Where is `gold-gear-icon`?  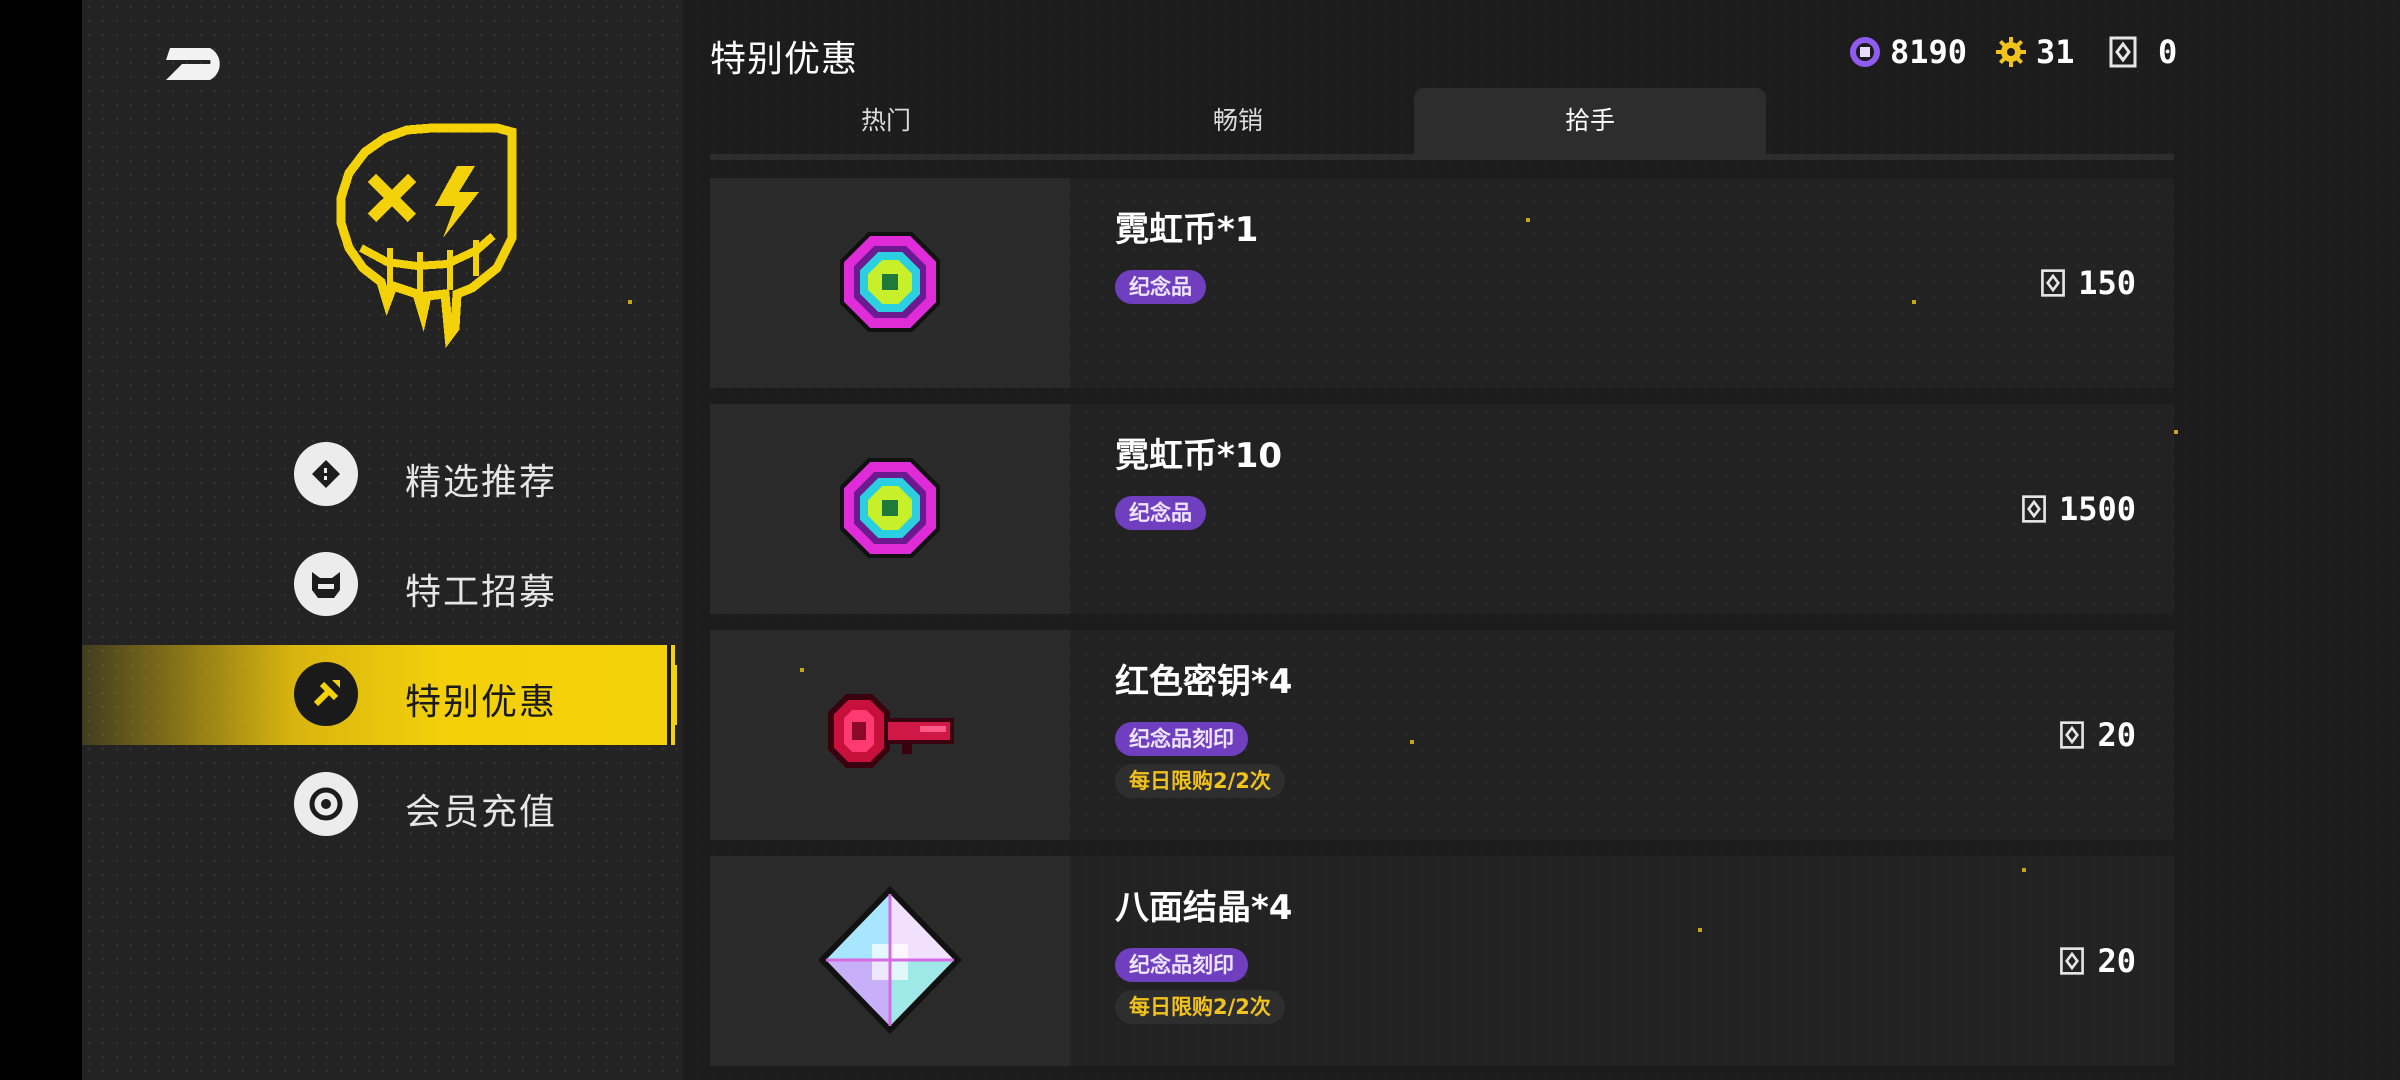
gold-gear-icon is located at coordinates (2011, 52).